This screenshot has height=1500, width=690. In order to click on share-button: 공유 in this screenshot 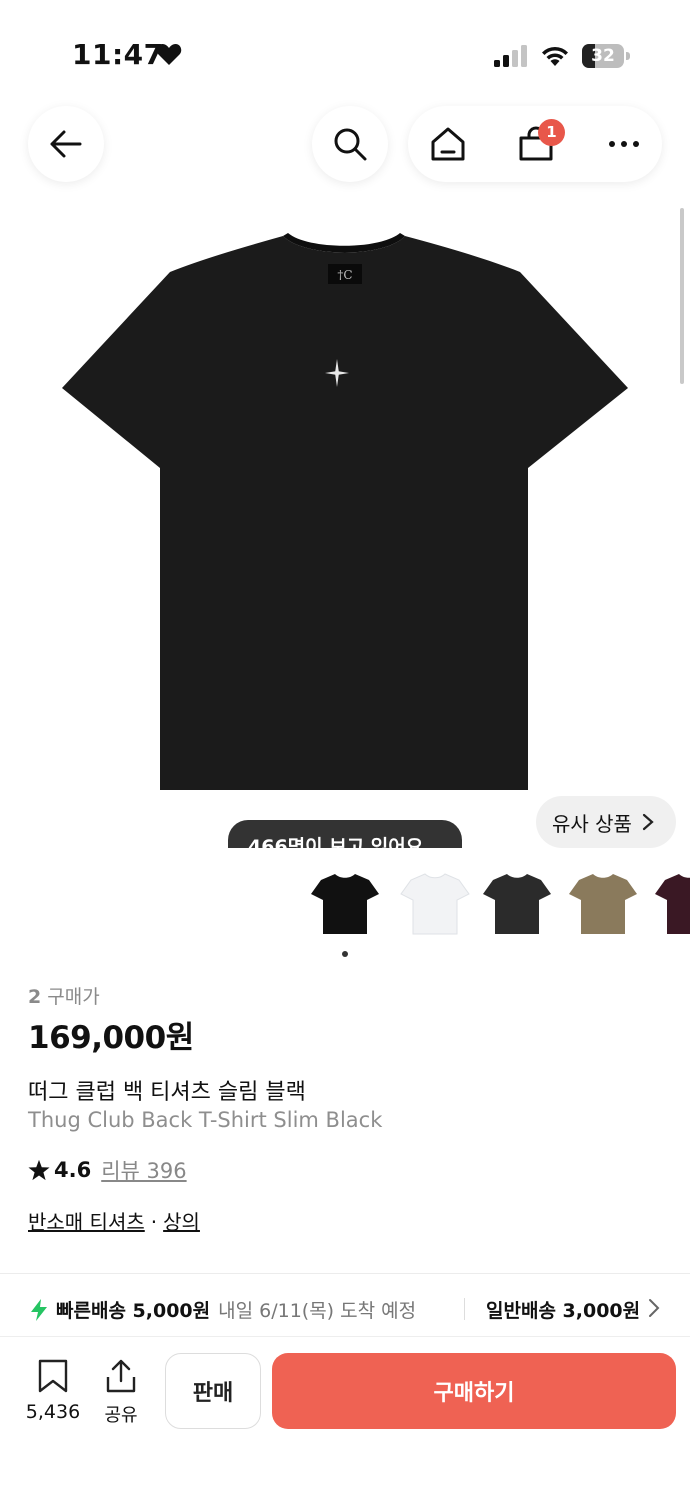, I will do `click(121, 1393)`.